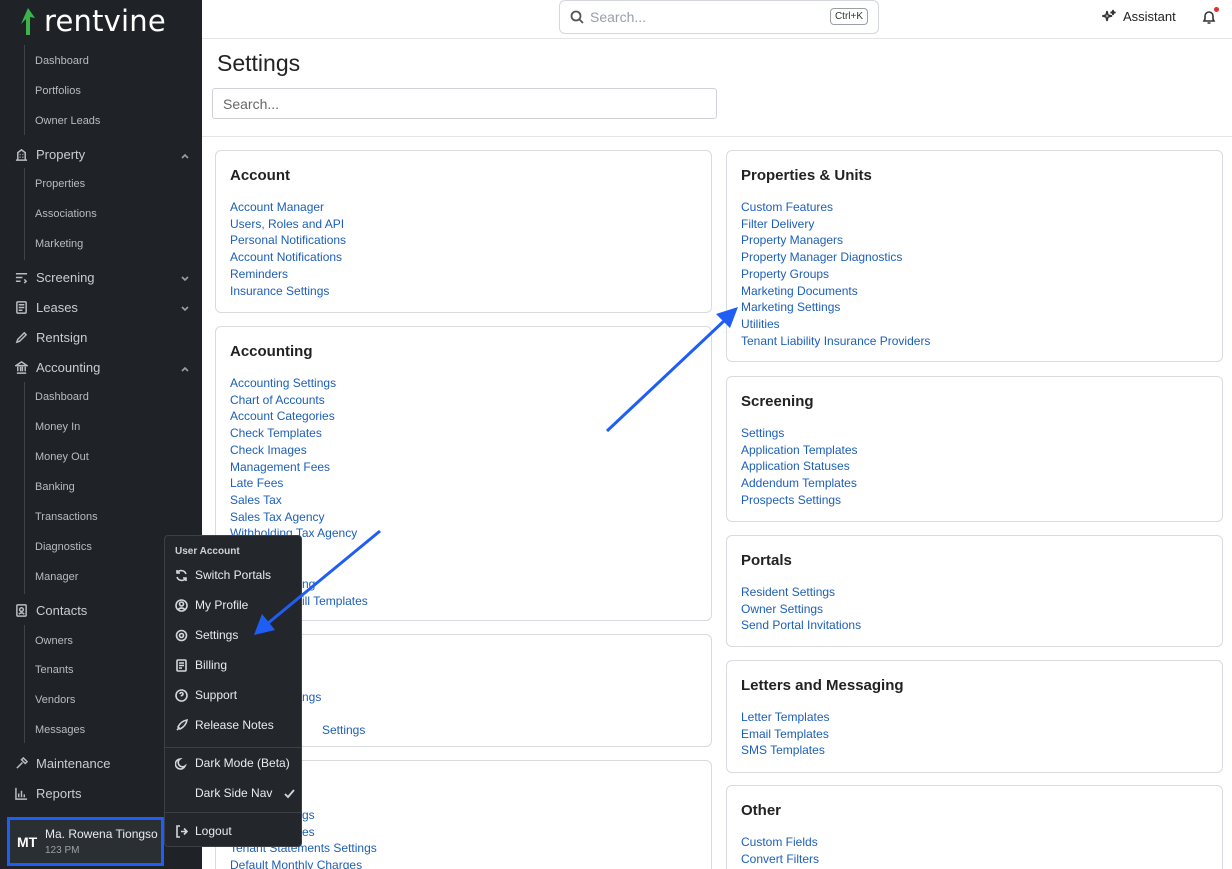  Describe the element at coordinates (102, 337) in the screenshot. I see `sidebar-section-rentsign: Rentsign` at that location.